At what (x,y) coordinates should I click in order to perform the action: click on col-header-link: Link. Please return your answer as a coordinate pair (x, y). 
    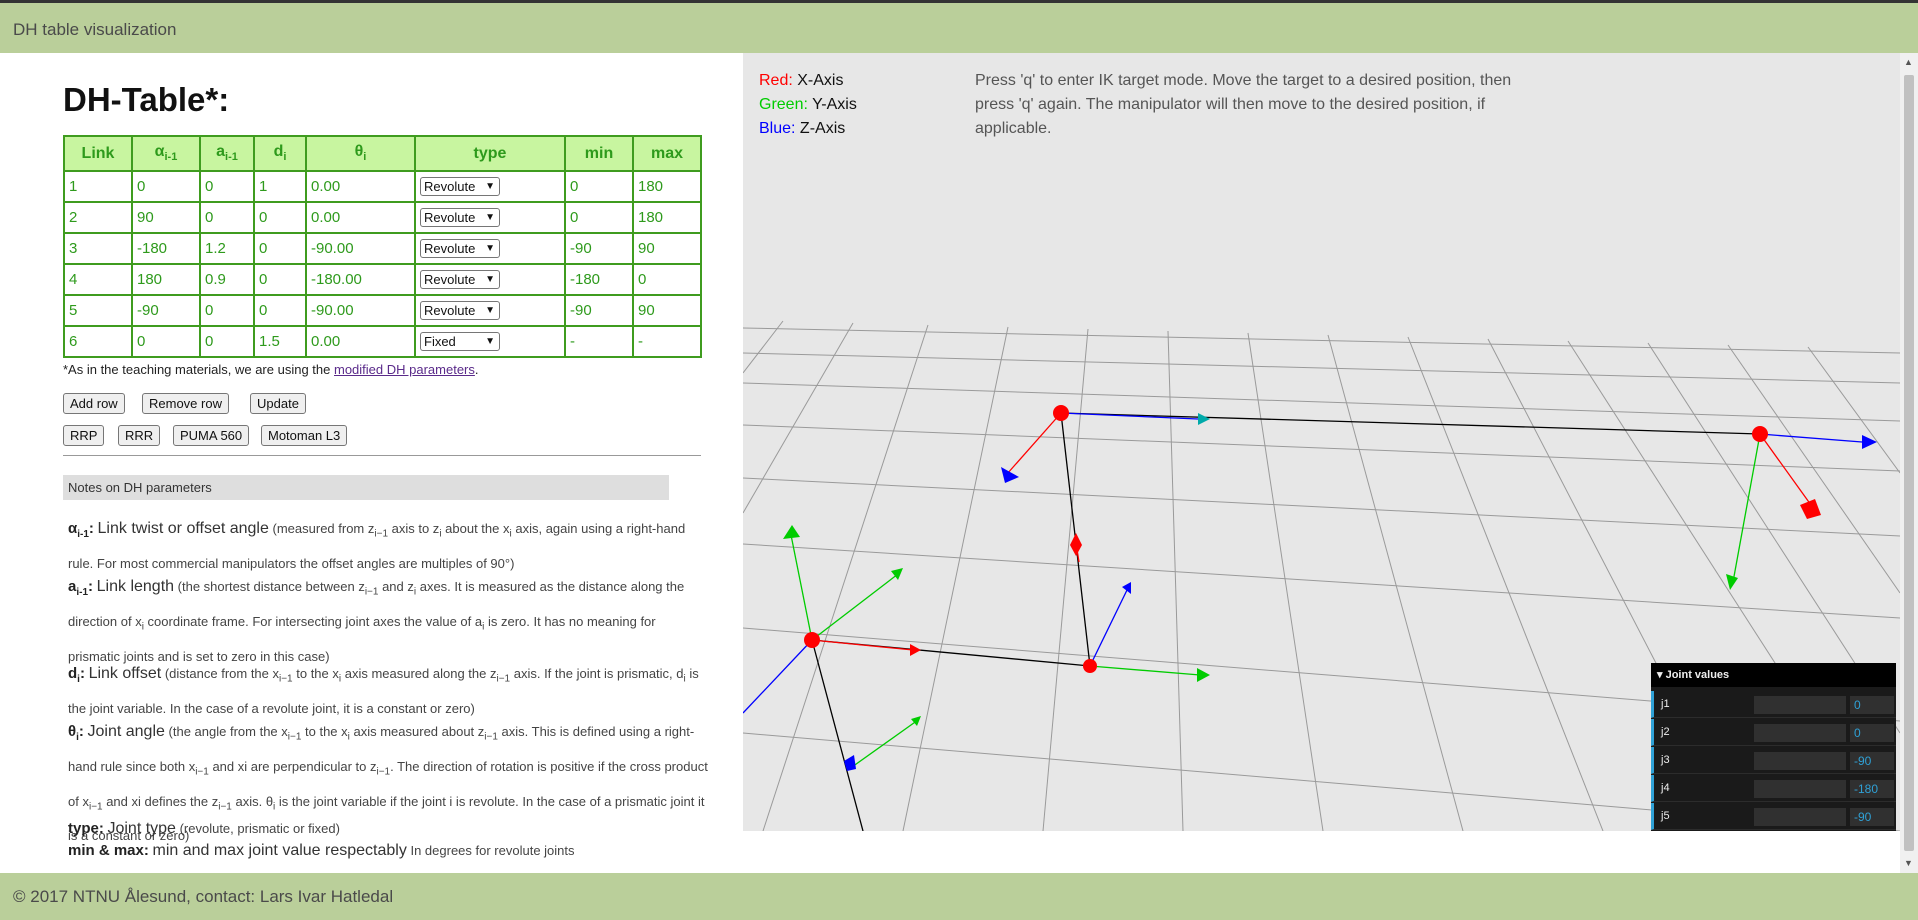
    Looking at the image, I should click on (98, 153).